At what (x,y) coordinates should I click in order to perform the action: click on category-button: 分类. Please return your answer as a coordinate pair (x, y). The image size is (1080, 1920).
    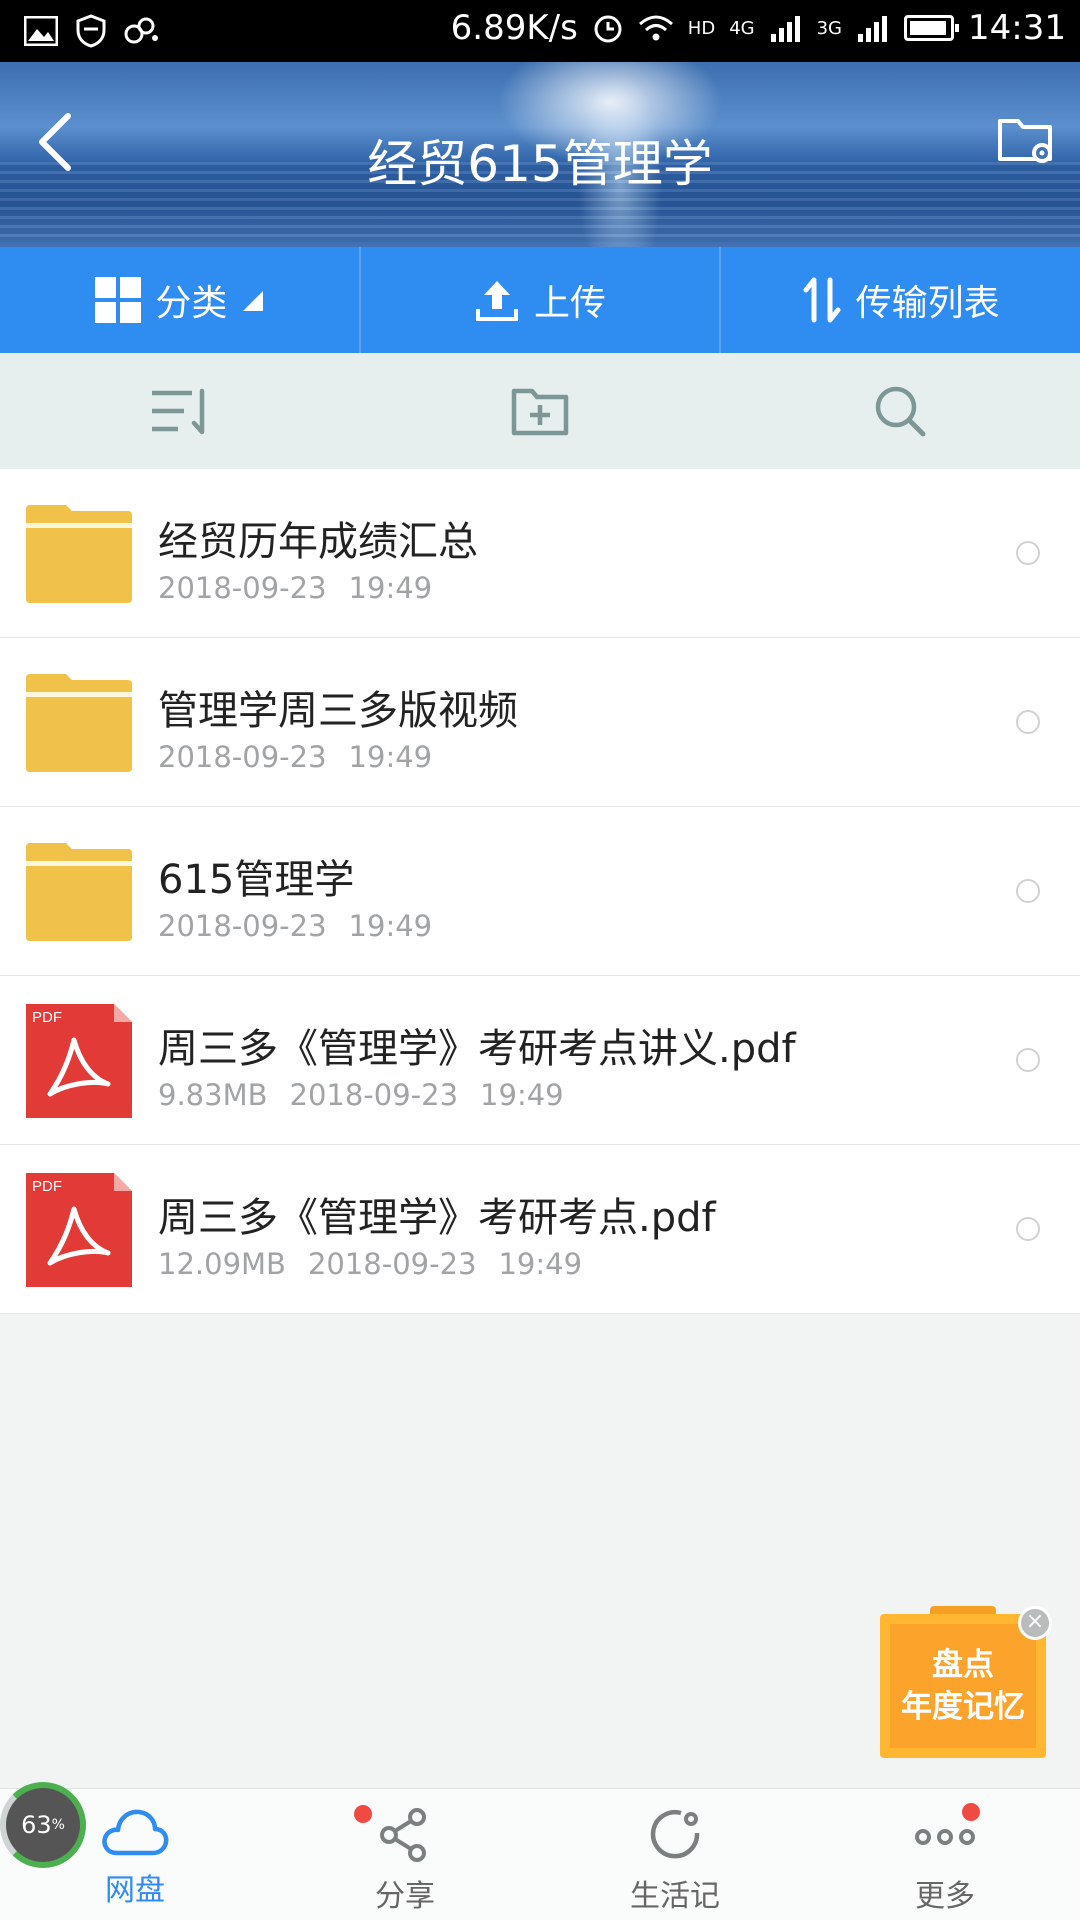
    Looking at the image, I should click on (180, 300).